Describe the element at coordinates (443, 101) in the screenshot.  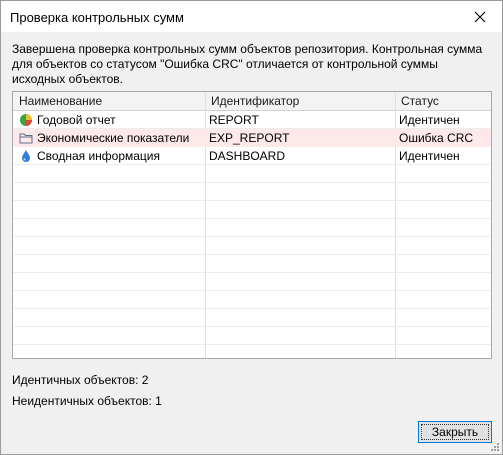
I see `column-header-status: Статус` at that location.